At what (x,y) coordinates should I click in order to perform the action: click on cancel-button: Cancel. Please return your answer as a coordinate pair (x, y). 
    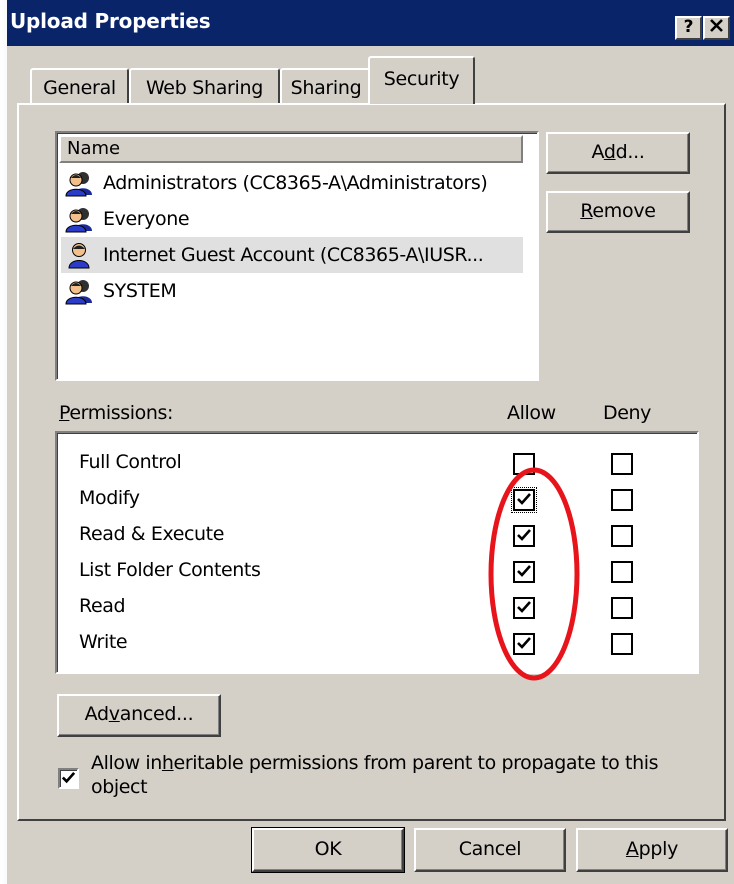
    Looking at the image, I should click on (490, 850).